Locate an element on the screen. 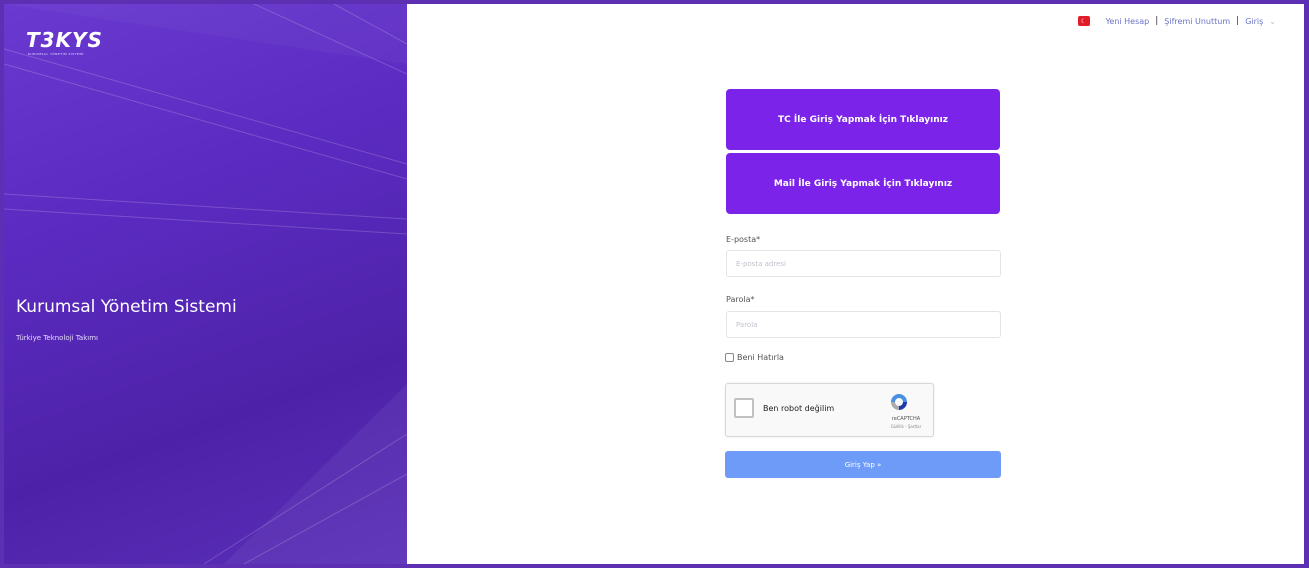  mail-login-button: Mail İle Giriş Yapmak İçin Tıklayınız is located at coordinates (863, 183).